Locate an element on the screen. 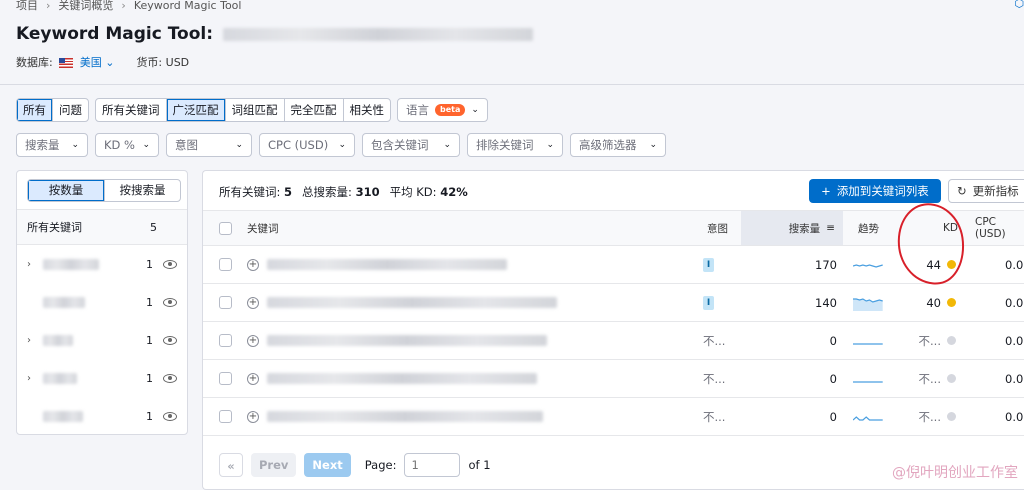 This screenshot has width=1024, height=490. column-keyword: 关键词 is located at coordinates (263, 228).